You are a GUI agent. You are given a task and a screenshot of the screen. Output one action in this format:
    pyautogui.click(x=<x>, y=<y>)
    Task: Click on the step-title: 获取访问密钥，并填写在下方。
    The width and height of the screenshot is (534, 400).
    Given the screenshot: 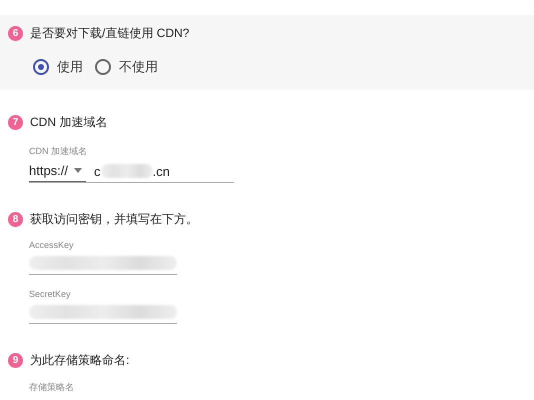 What is the action you would take?
    pyautogui.click(x=114, y=219)
    